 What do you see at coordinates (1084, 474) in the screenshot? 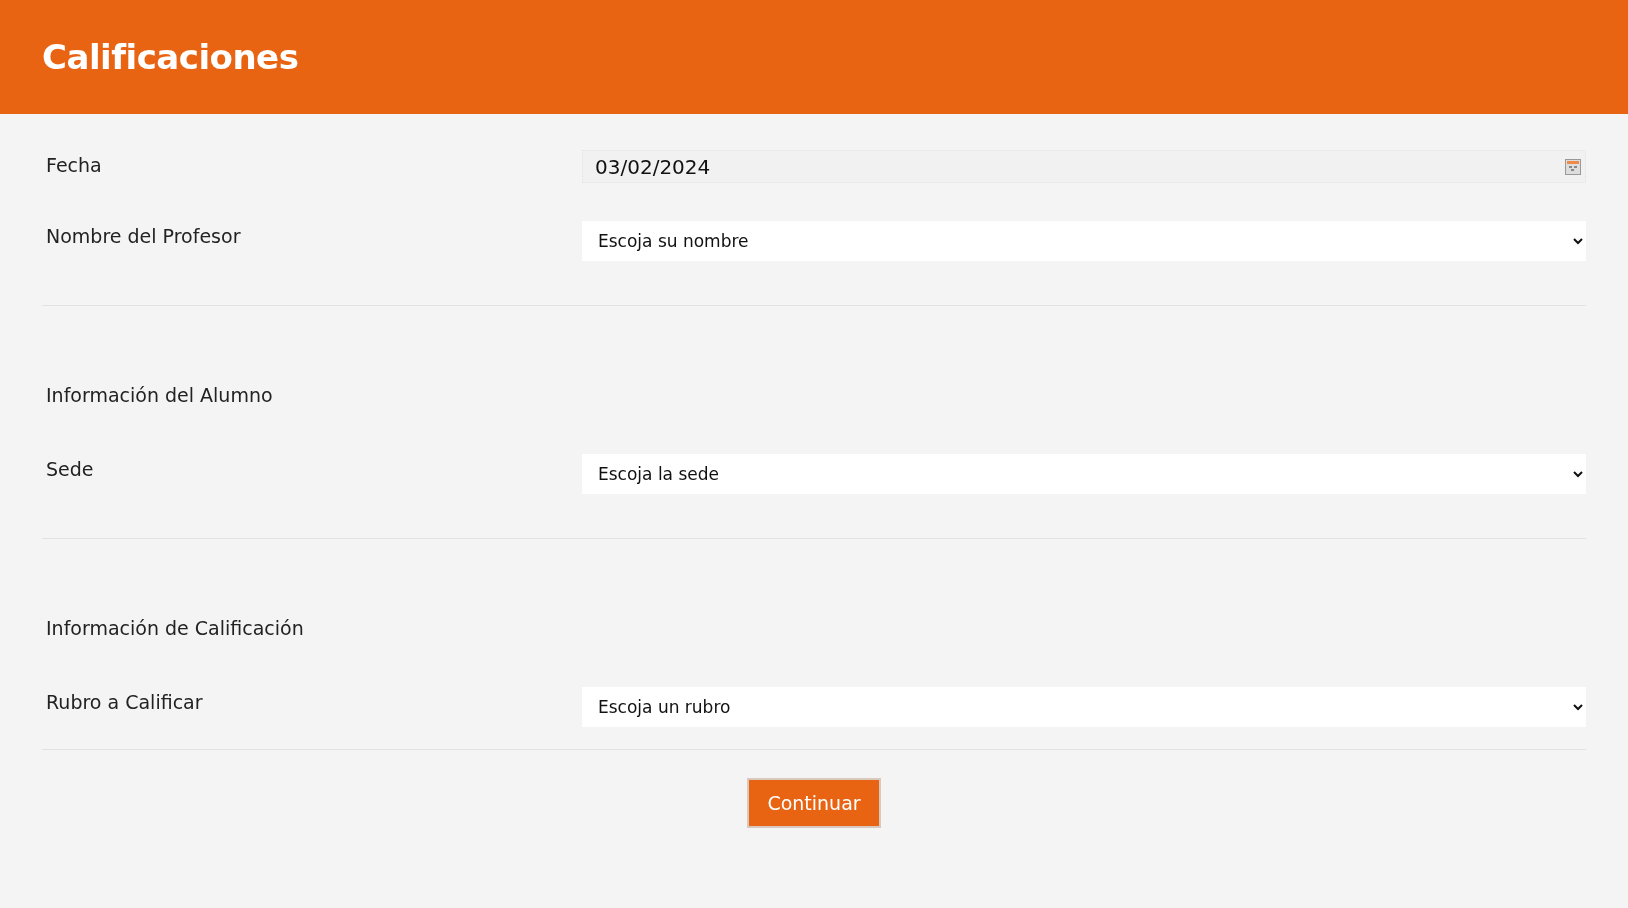
I see `dropdown-field: Escoja la sede` at bounding box center [1084, 474].